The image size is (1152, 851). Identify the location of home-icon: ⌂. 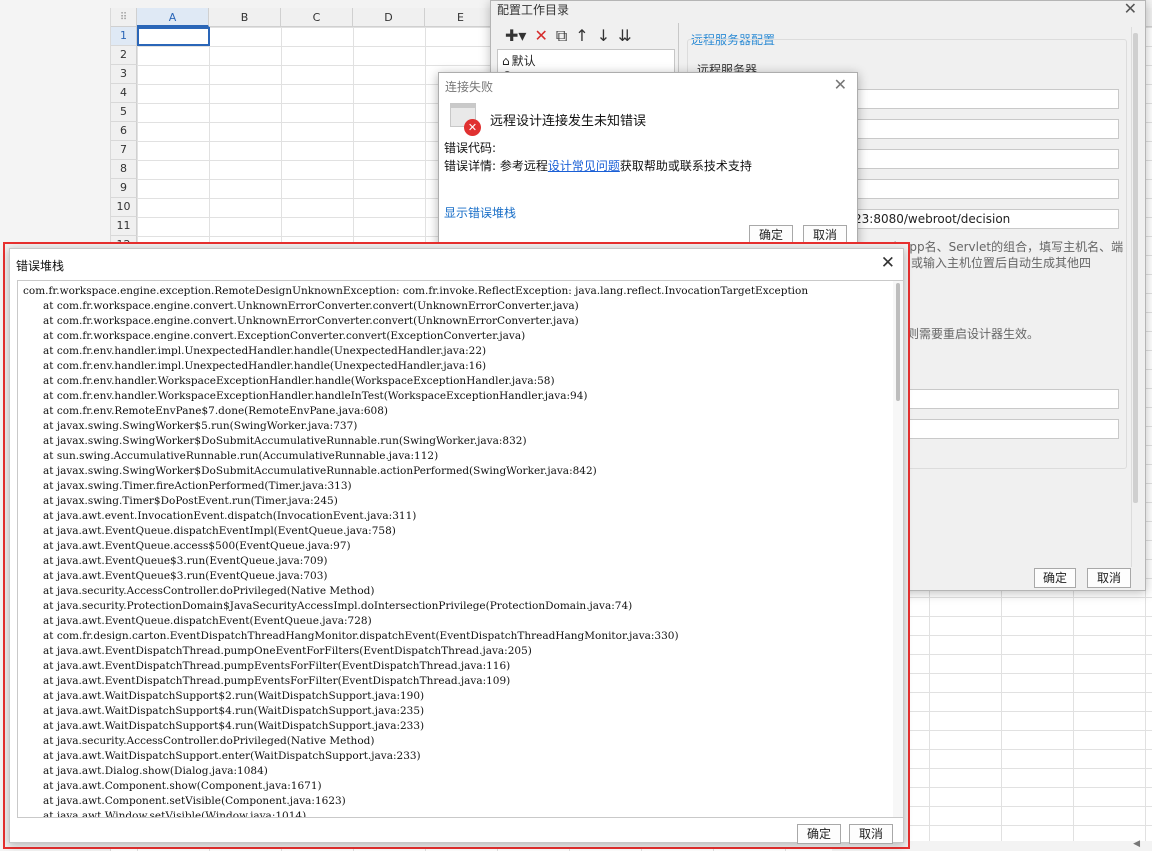
(506, 60).